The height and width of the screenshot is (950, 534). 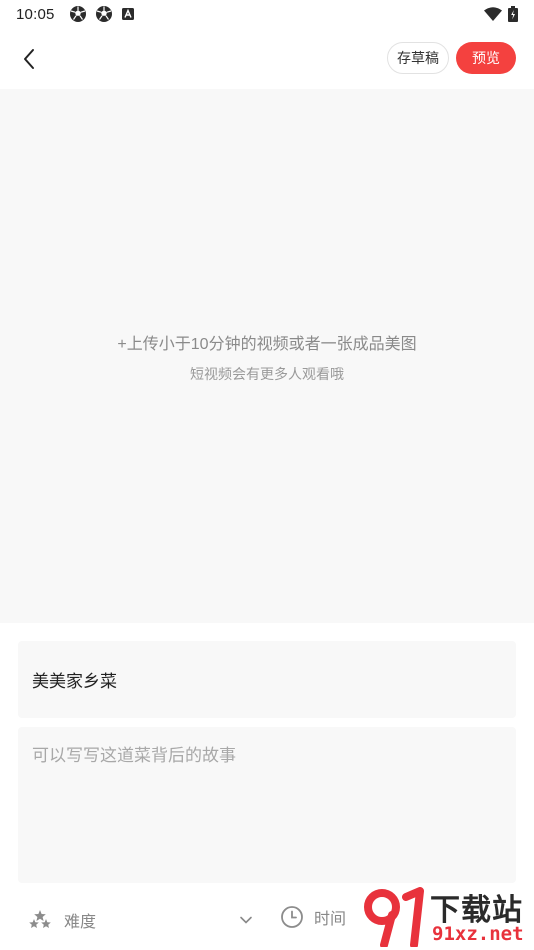 What do you see at coordinates (493, 14) in the screenshot?
I see `wifi-icon` at bounding box center [493, 14].